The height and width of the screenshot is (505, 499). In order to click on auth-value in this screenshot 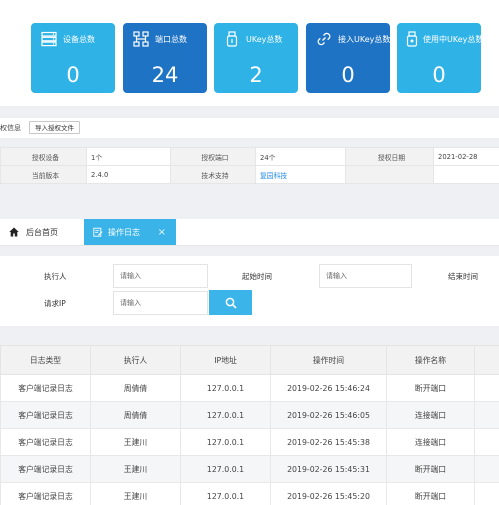, I will do `click(466, 175)`.